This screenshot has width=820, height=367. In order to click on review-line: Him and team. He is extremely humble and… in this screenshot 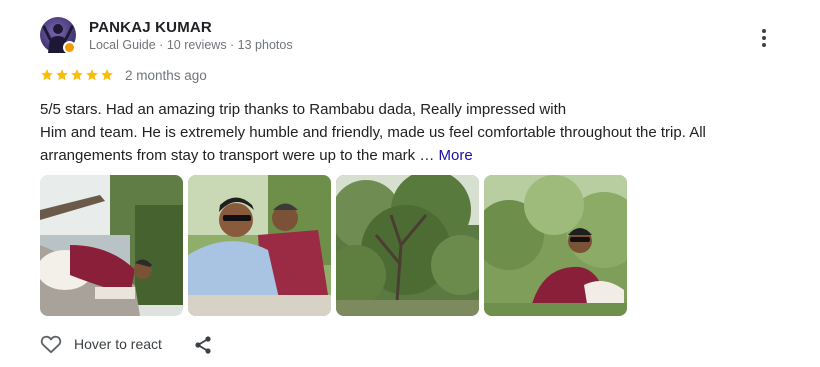, I will do `click(373, 132)`.